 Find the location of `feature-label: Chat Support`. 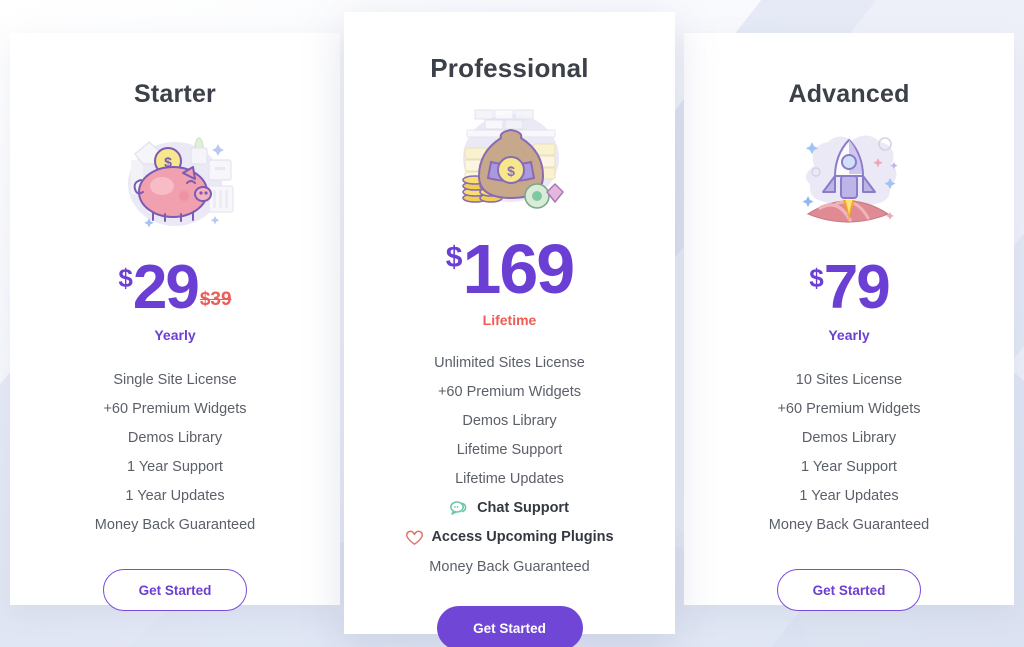

feature-label: Chat Support is located at coordinates (523, 507).